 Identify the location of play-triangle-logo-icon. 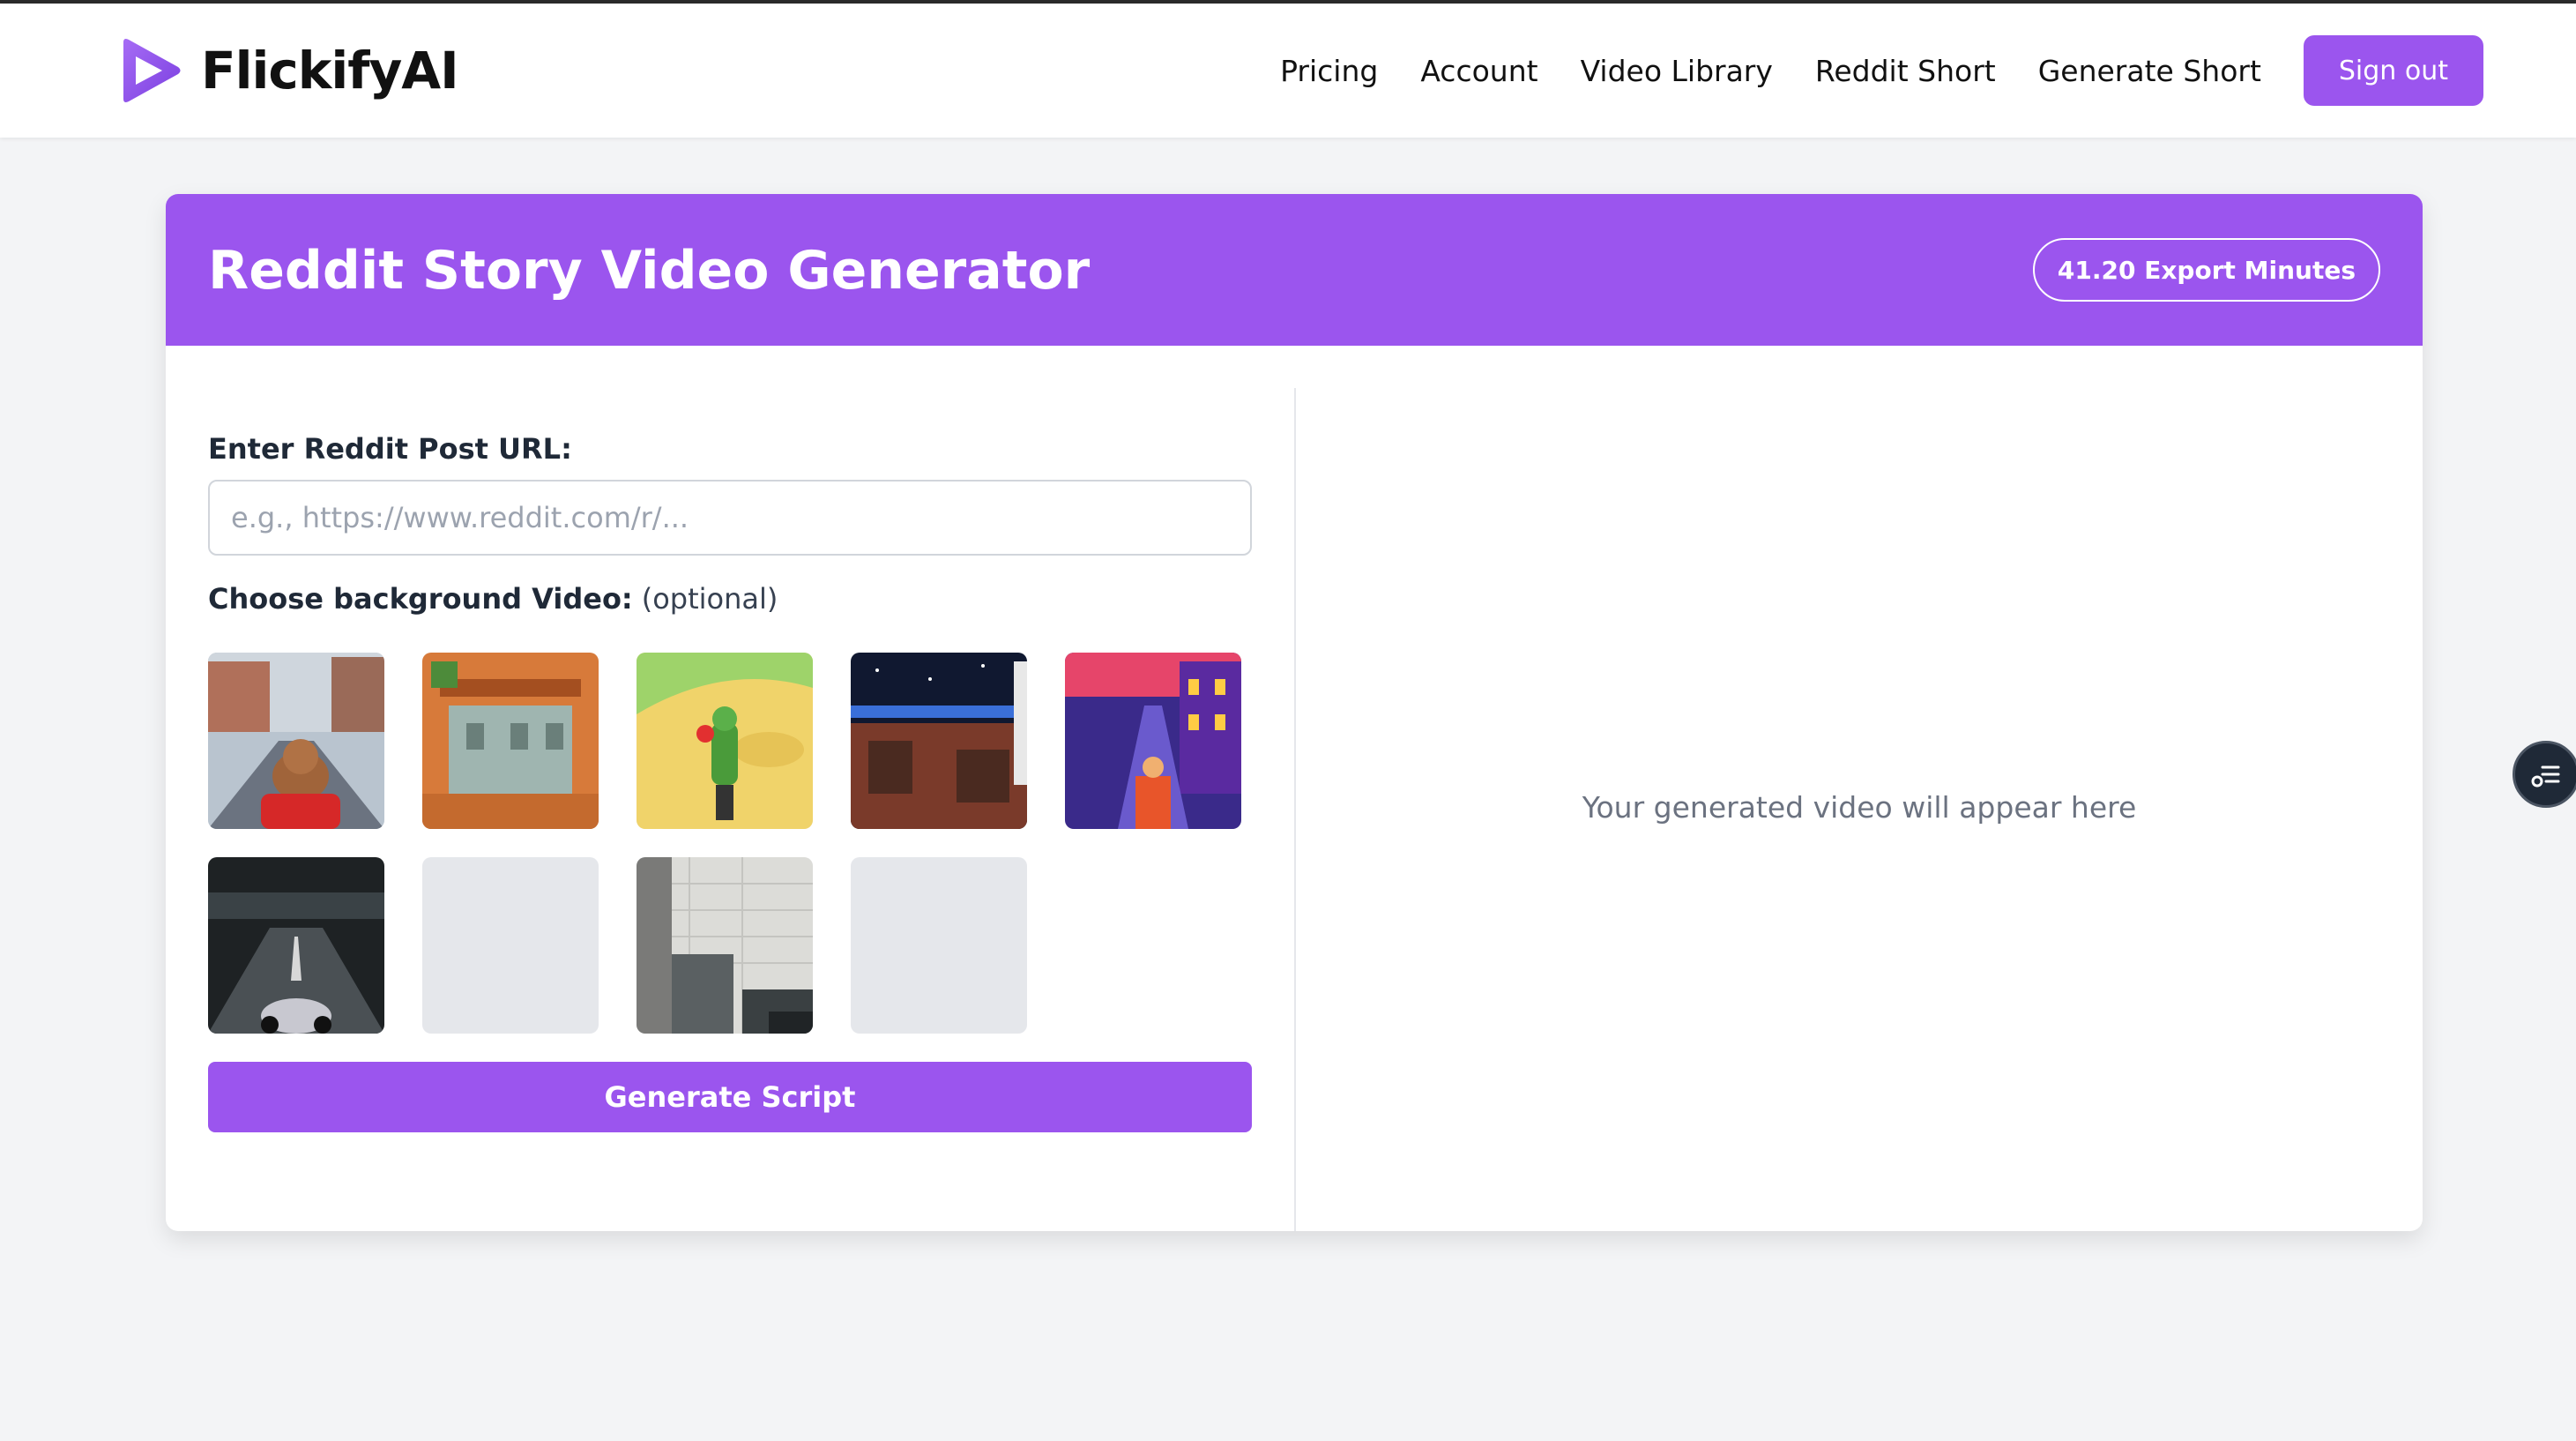
(152, 70).